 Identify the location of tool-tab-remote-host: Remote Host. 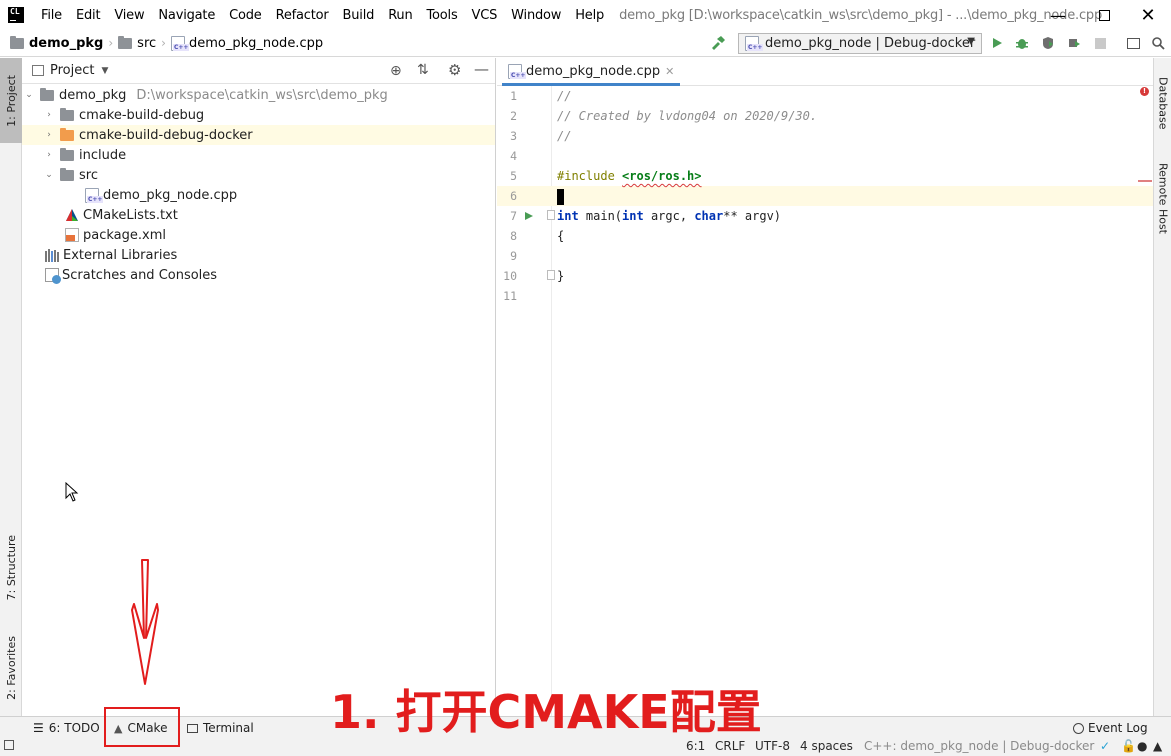
(1162, 198).